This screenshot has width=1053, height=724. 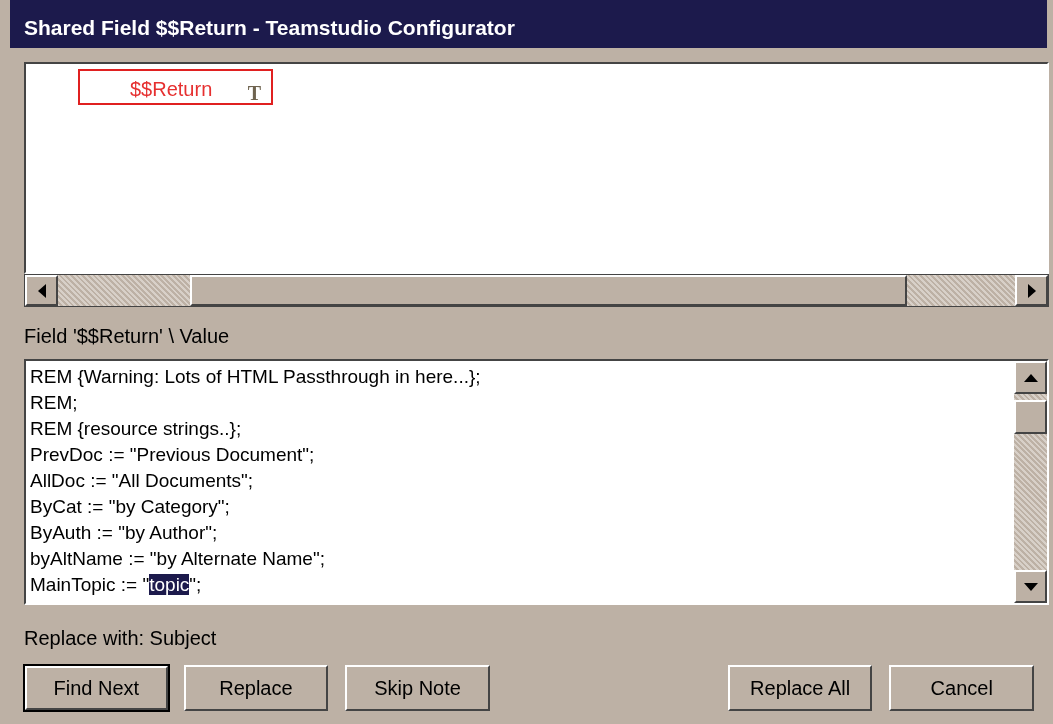 I want to click on down-arrow-icon, so click(x=1030, y=586).